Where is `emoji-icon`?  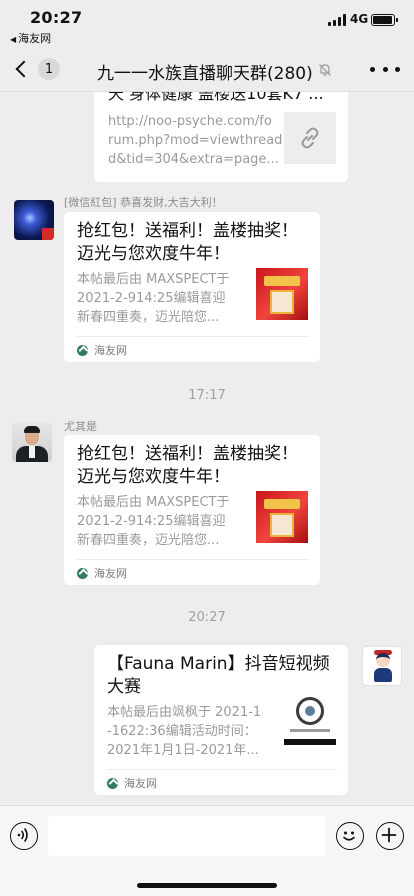
emoji-icon is located at coordinates (349, 836).